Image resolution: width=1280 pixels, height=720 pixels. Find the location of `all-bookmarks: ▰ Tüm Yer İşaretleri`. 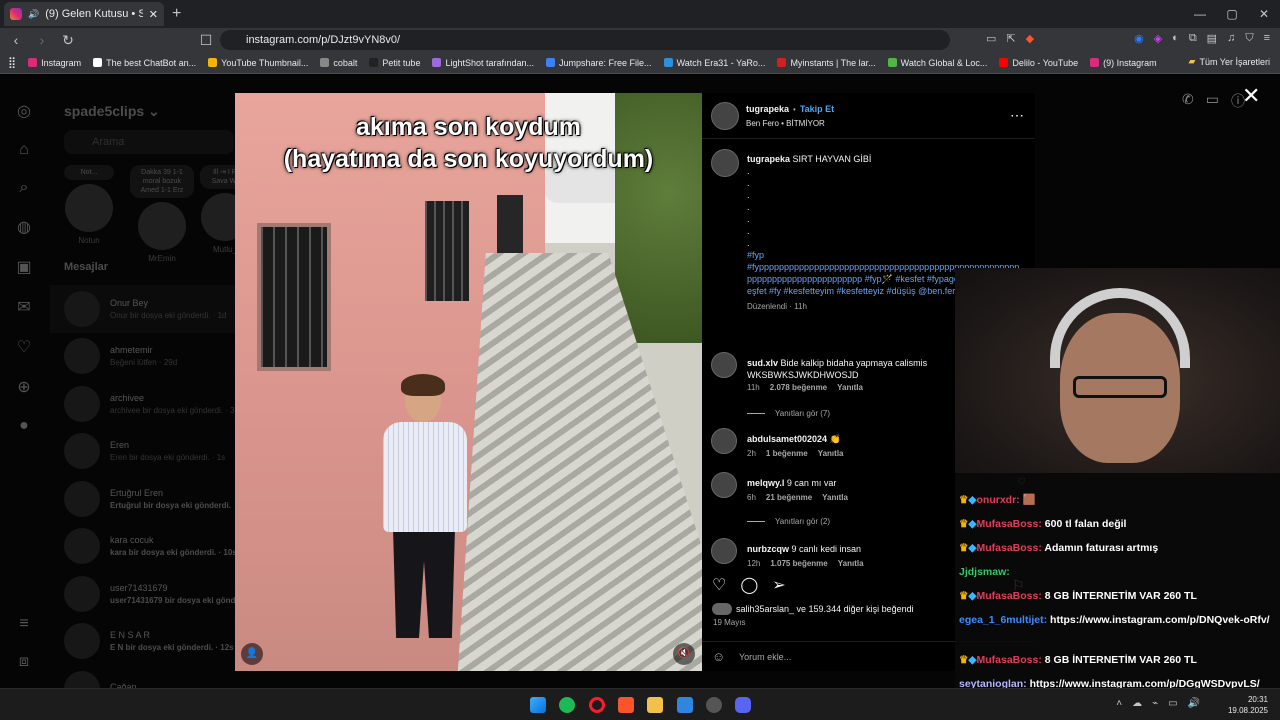

all-bookmarks: ▰ Tüm Yer İşaretleri is located at coordinates (1229, 61).